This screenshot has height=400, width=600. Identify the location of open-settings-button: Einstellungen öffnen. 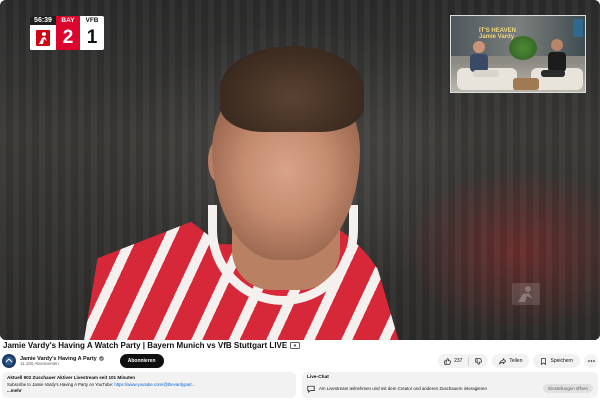
(568, 388).